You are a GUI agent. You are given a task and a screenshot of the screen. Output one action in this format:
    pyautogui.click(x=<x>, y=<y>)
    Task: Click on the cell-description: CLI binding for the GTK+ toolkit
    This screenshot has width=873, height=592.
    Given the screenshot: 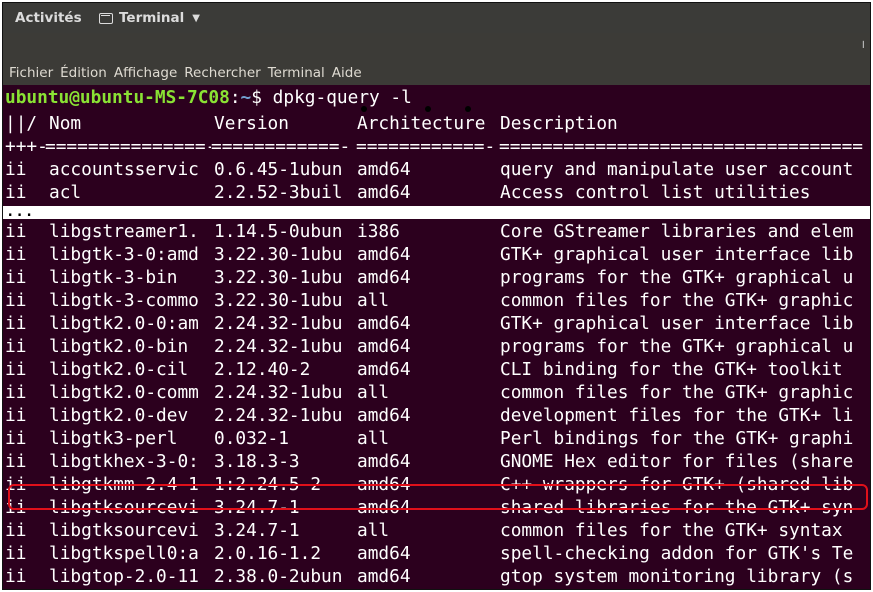 What is the action you would take?
    pyautogui.click(x=671, y=369)
    